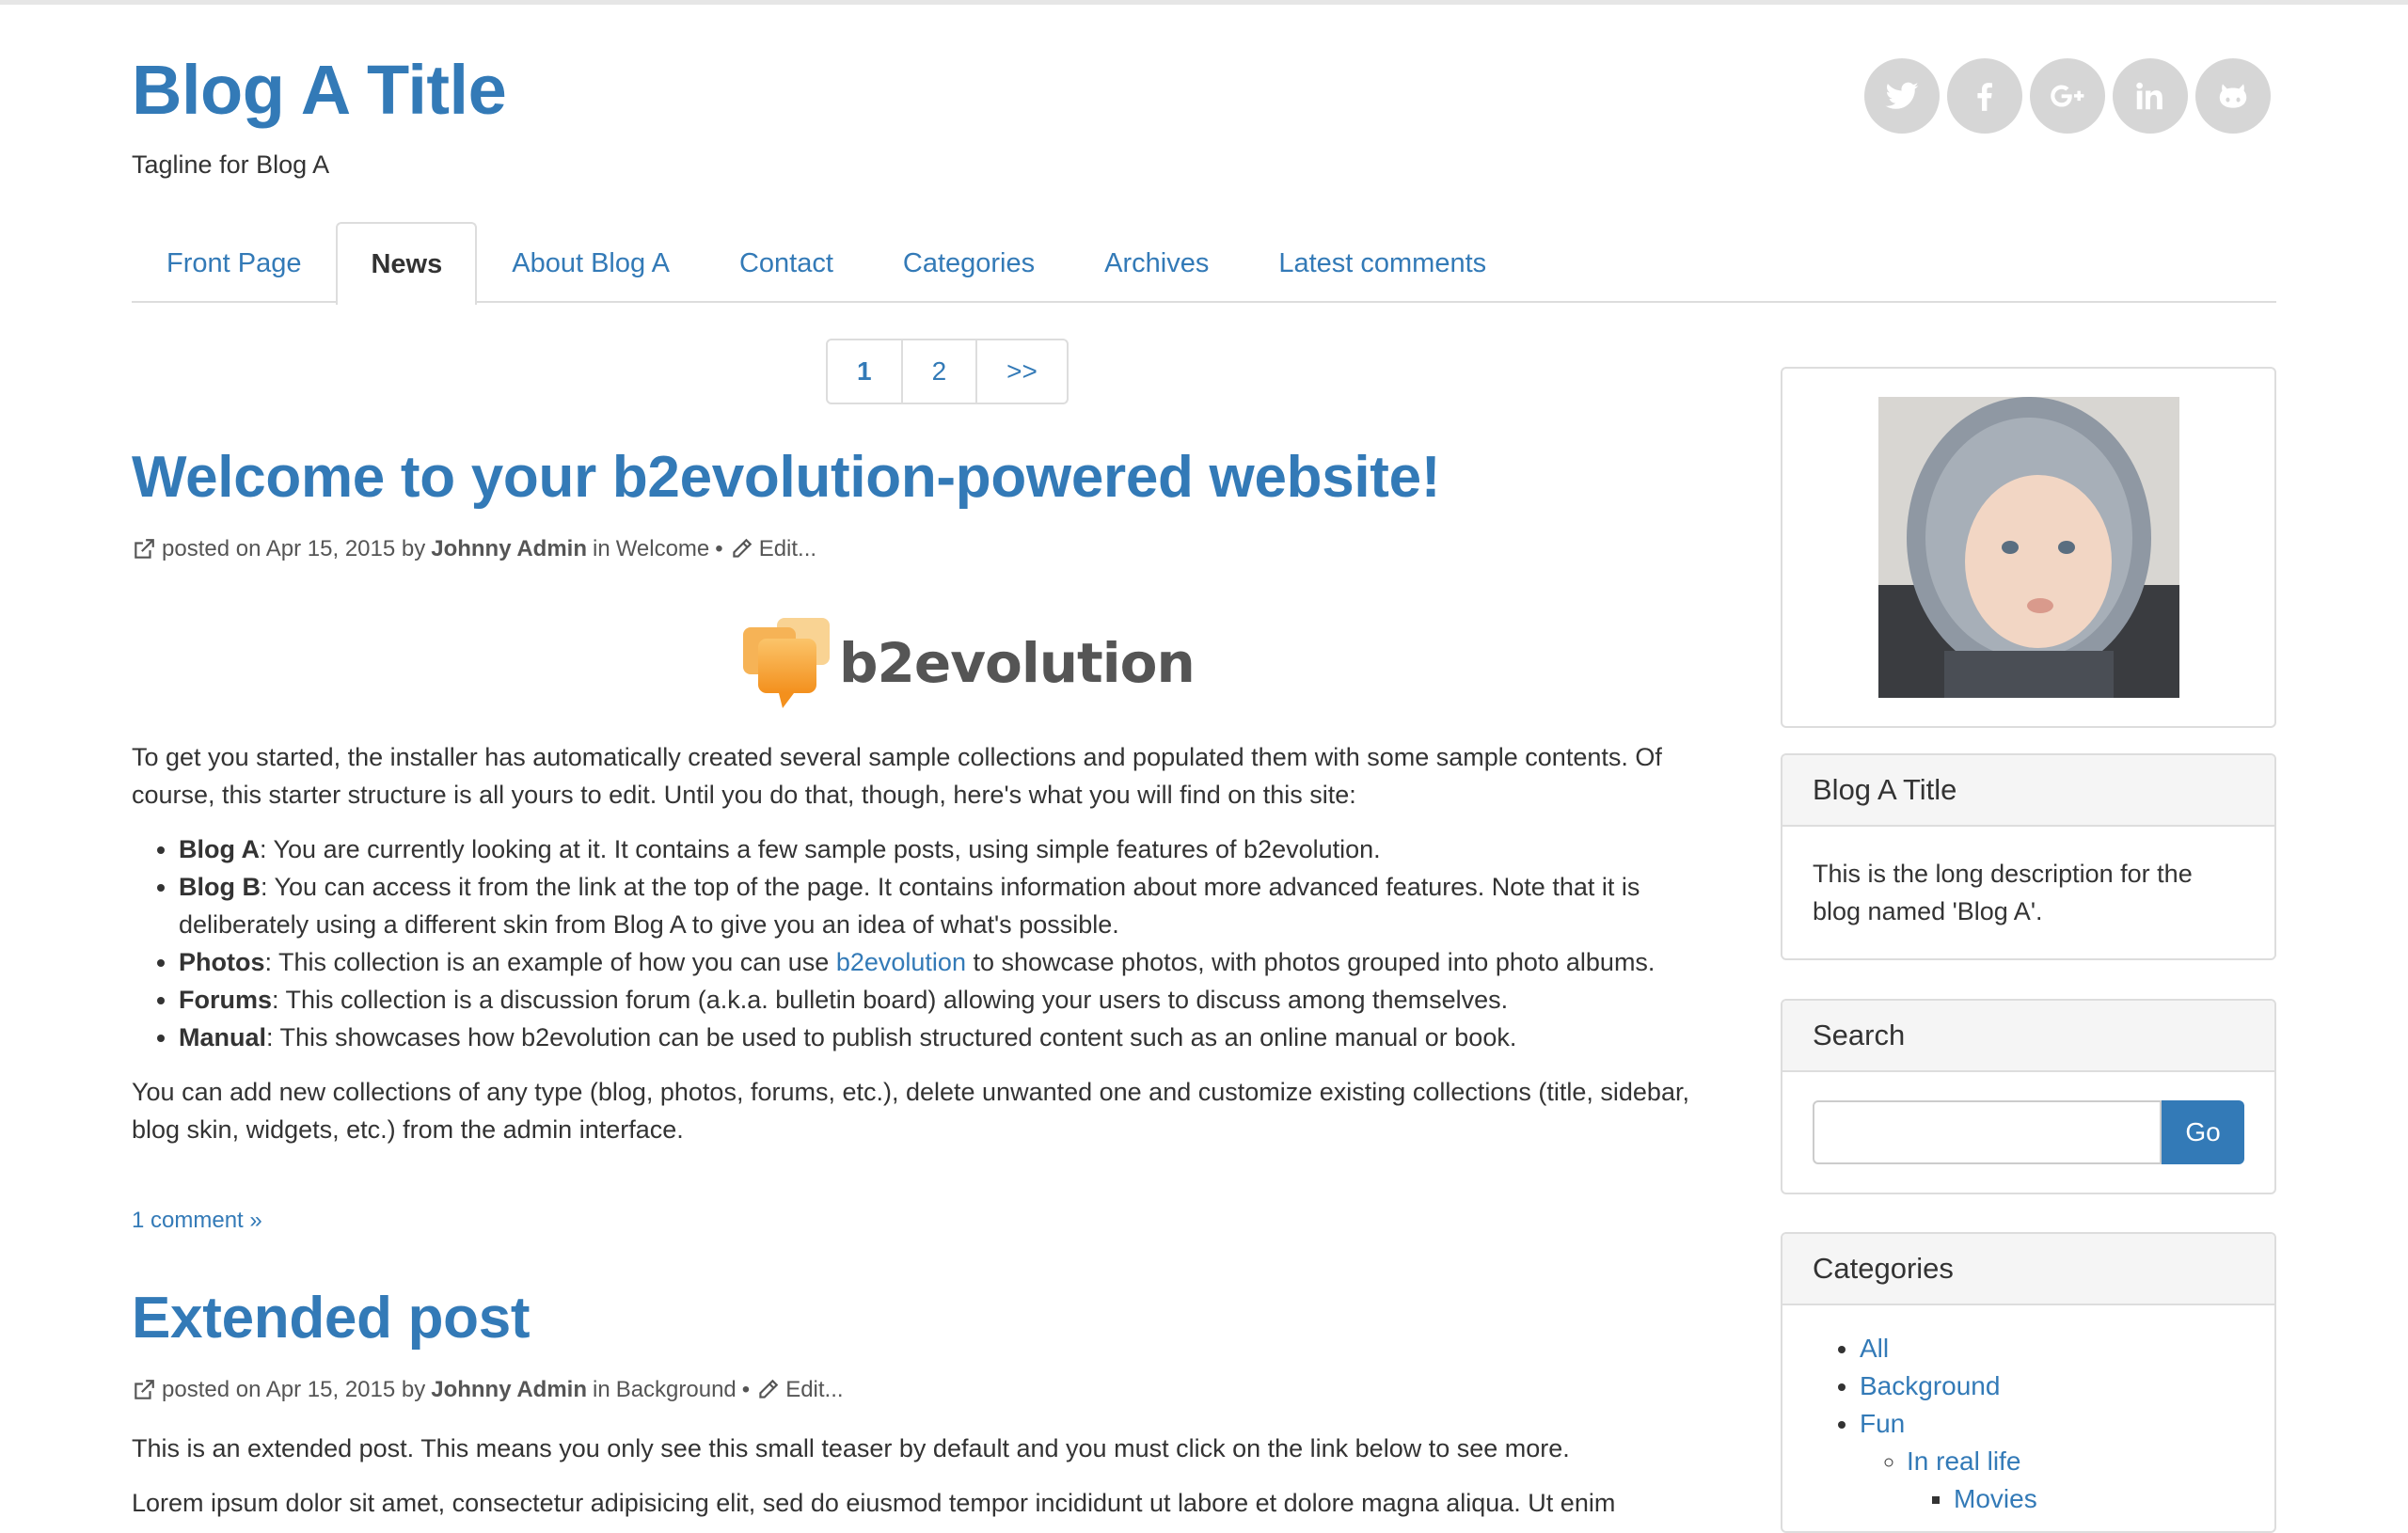 This screenshot has width=2408, height=1533. Describe the element at coordinates (197, 1221) in the screenshot. I see `comments-link: 1 comment »` at that location.